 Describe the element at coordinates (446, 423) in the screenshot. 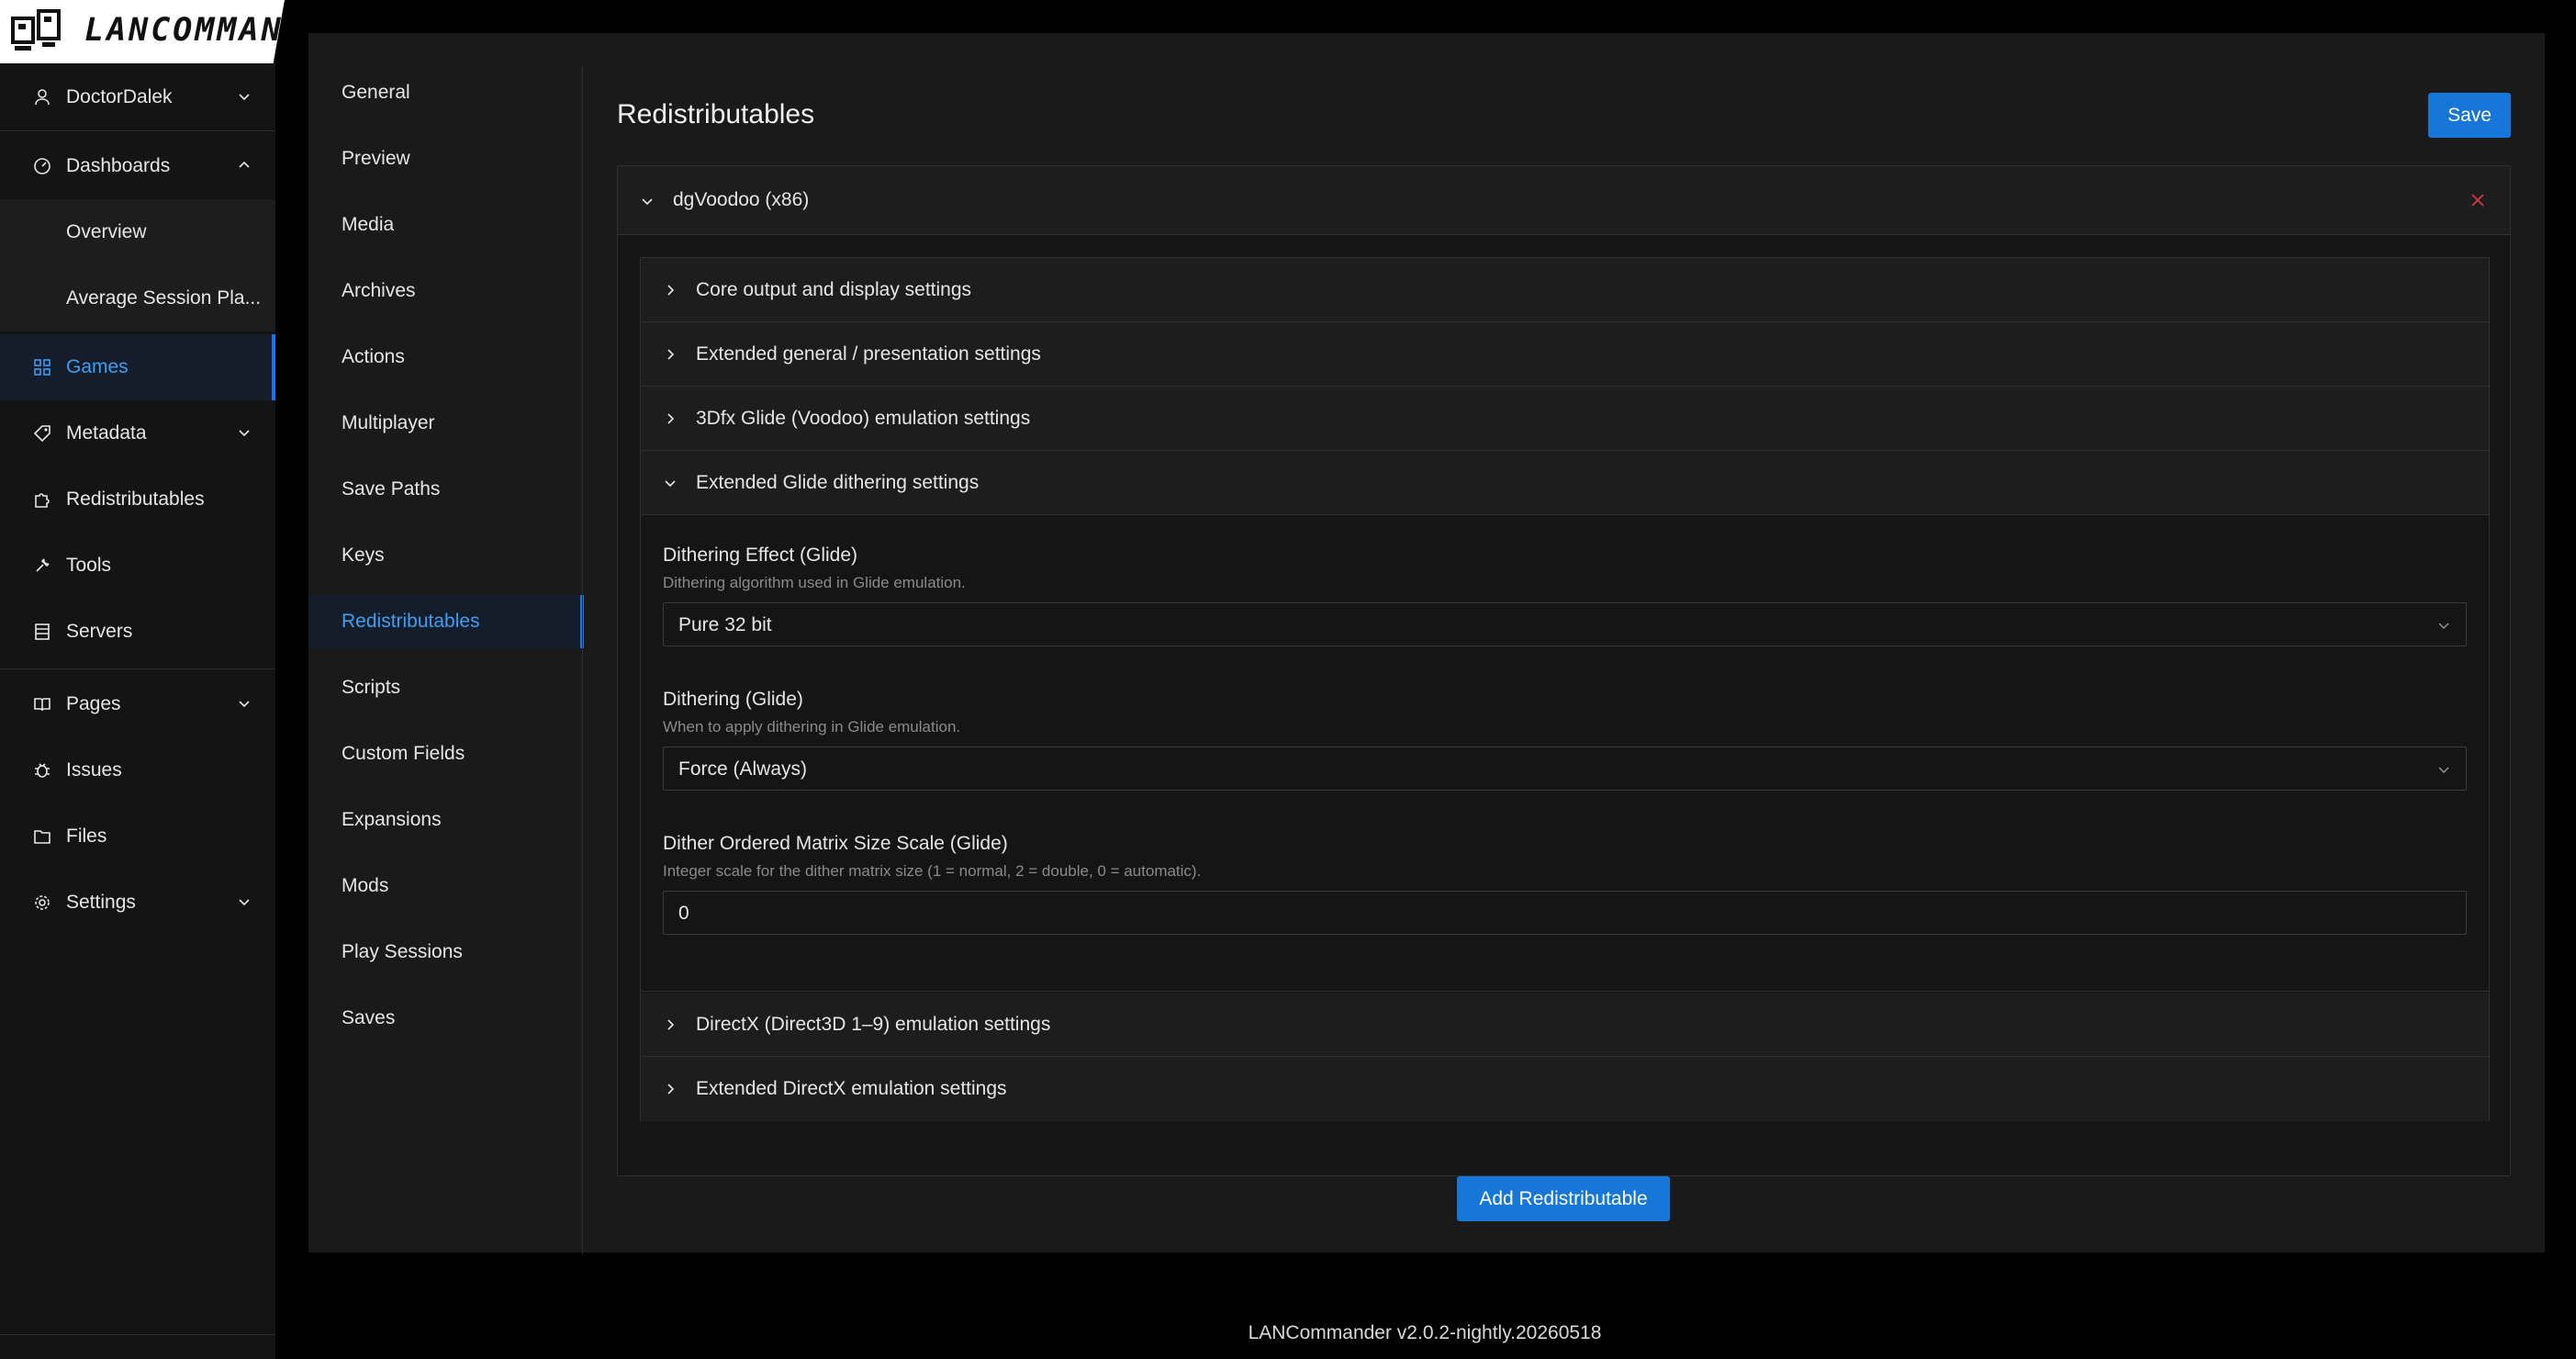

I see `subnav-item-multiplayer: Multiplayer` at that location.